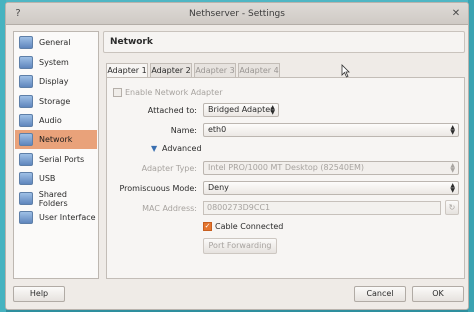 The image size is (474, 312). What do you see at coordinates (183, 130) in the screenshot?
I see `name-label: Name:` at bounding box center [183, 130].